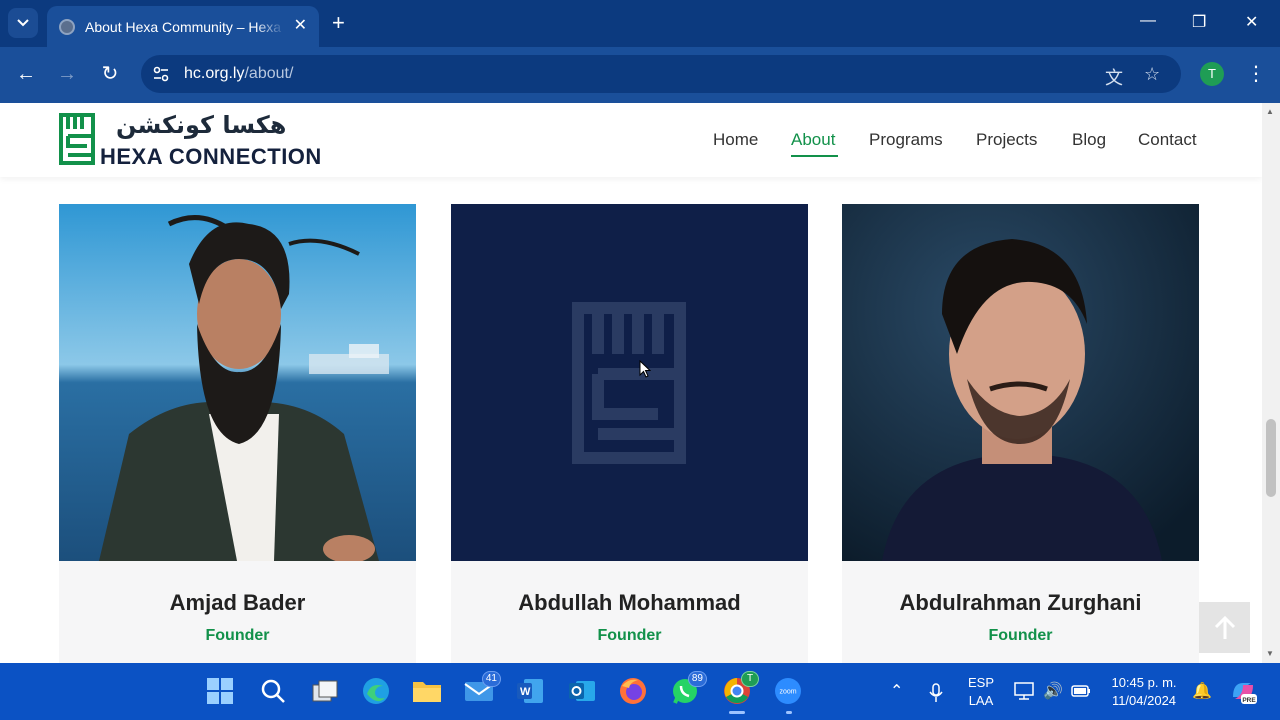 The width and height of the screenshot is (1280, 720). I want to click on arrow-up-icon, so click(1224, 627).